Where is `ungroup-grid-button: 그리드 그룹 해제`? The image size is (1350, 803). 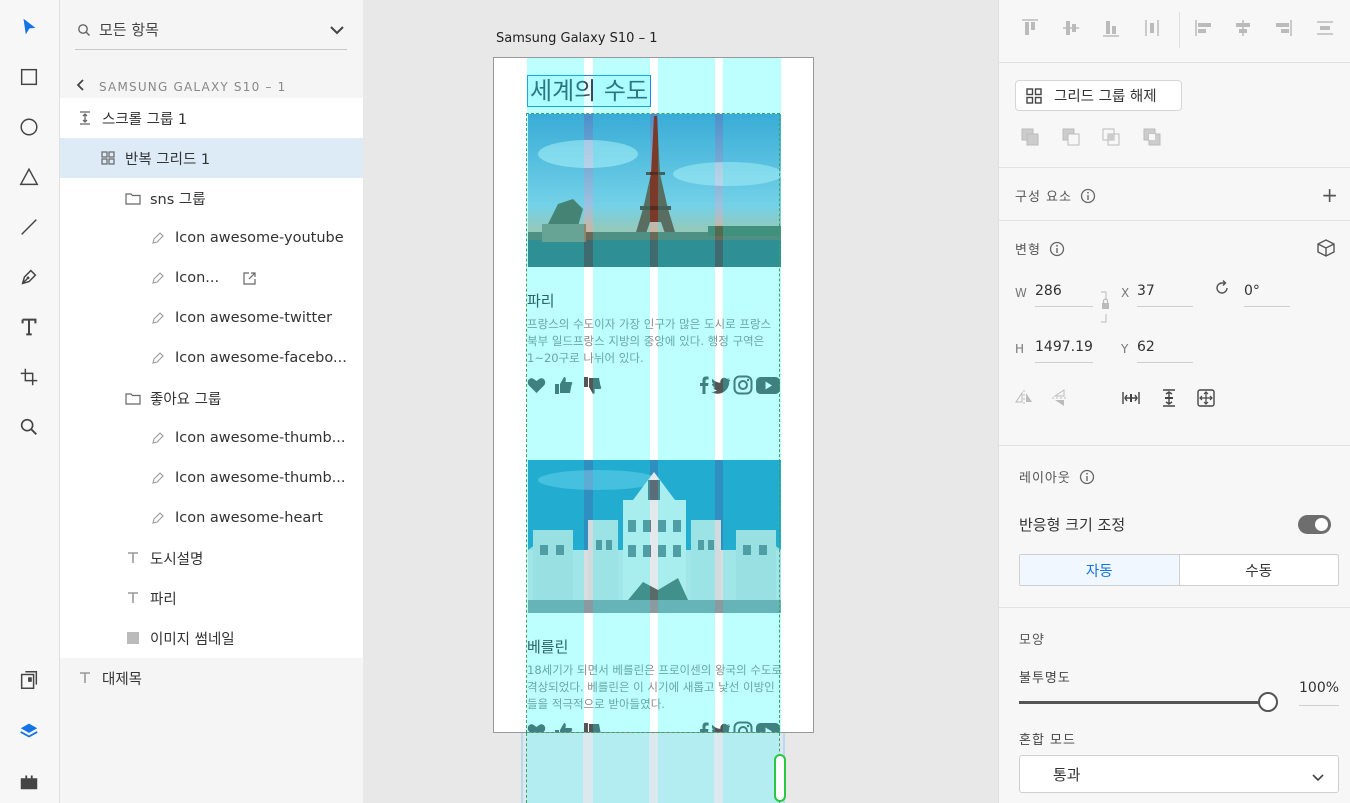 ungroup-grid-button: 그리드 그룹 해제 is located at coordinates (1098, 95).